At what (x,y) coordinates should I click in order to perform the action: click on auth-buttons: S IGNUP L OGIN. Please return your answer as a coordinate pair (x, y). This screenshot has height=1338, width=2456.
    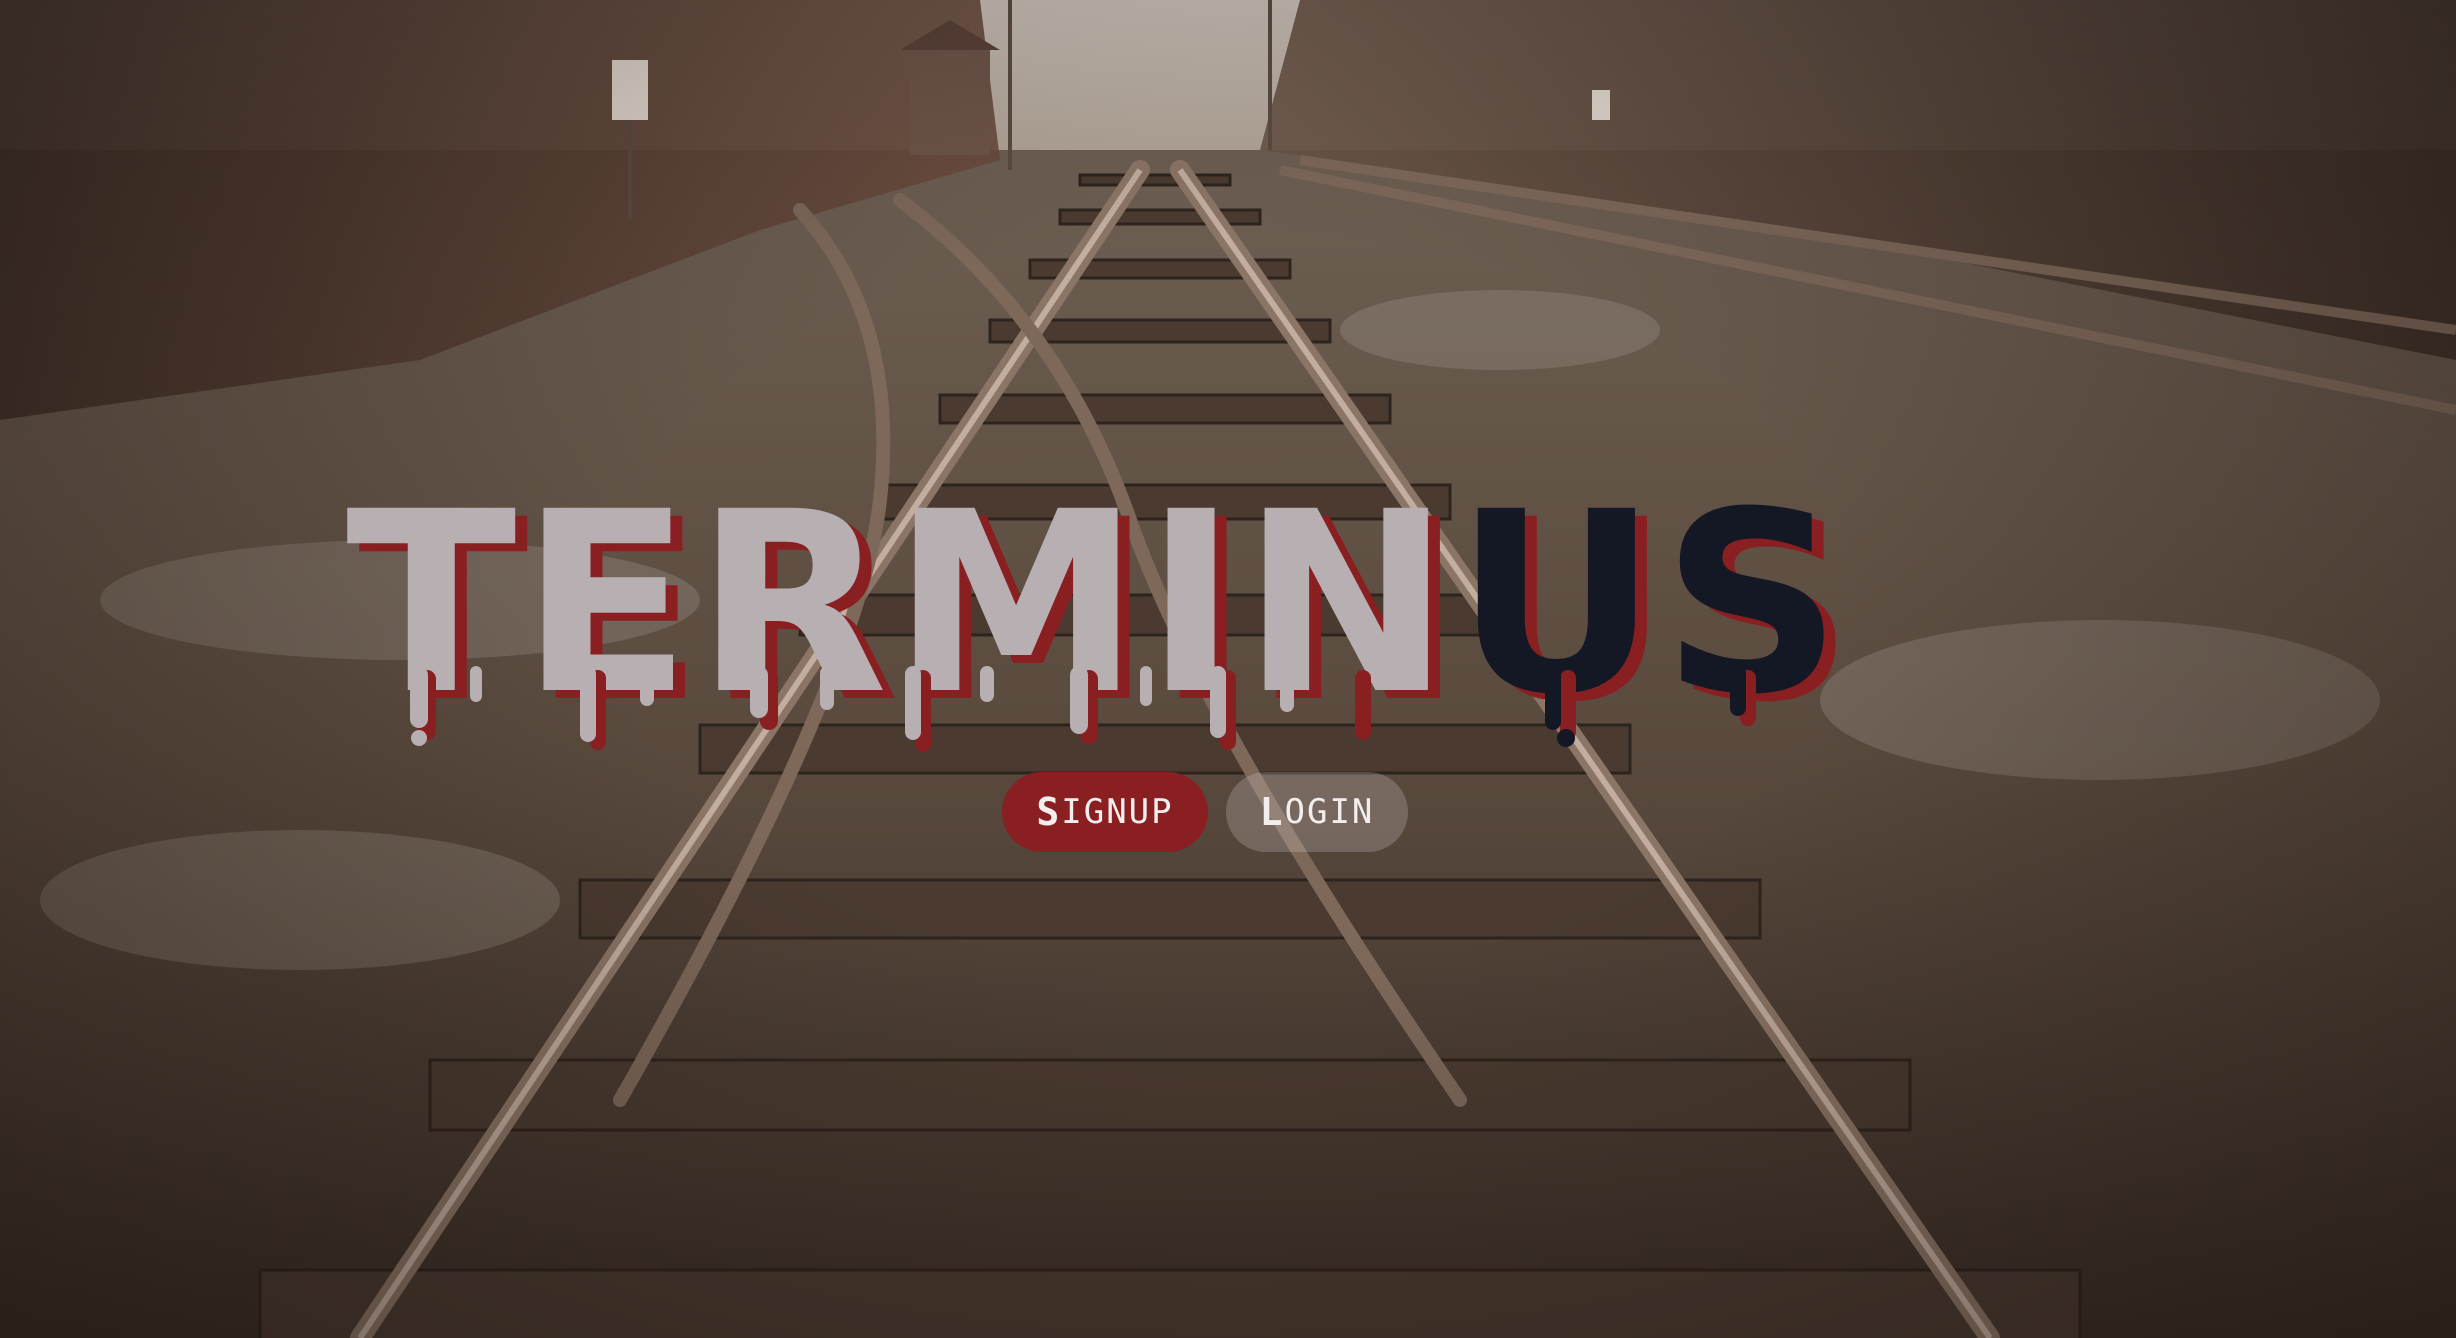
    Looking at the image, I should click on (1205, 812).